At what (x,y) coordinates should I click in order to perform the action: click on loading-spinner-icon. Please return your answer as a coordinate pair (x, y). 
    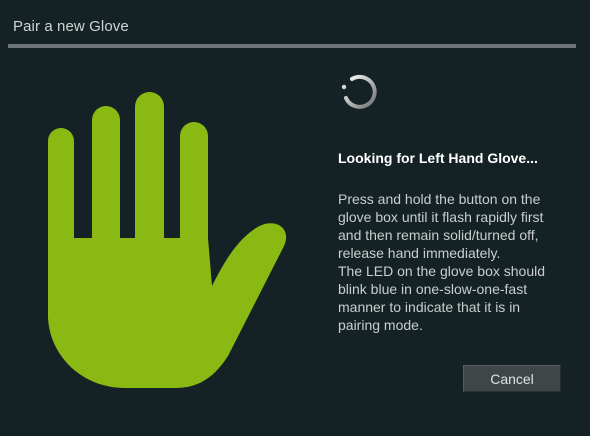
    Looking at the image, I should click on (359, 91).